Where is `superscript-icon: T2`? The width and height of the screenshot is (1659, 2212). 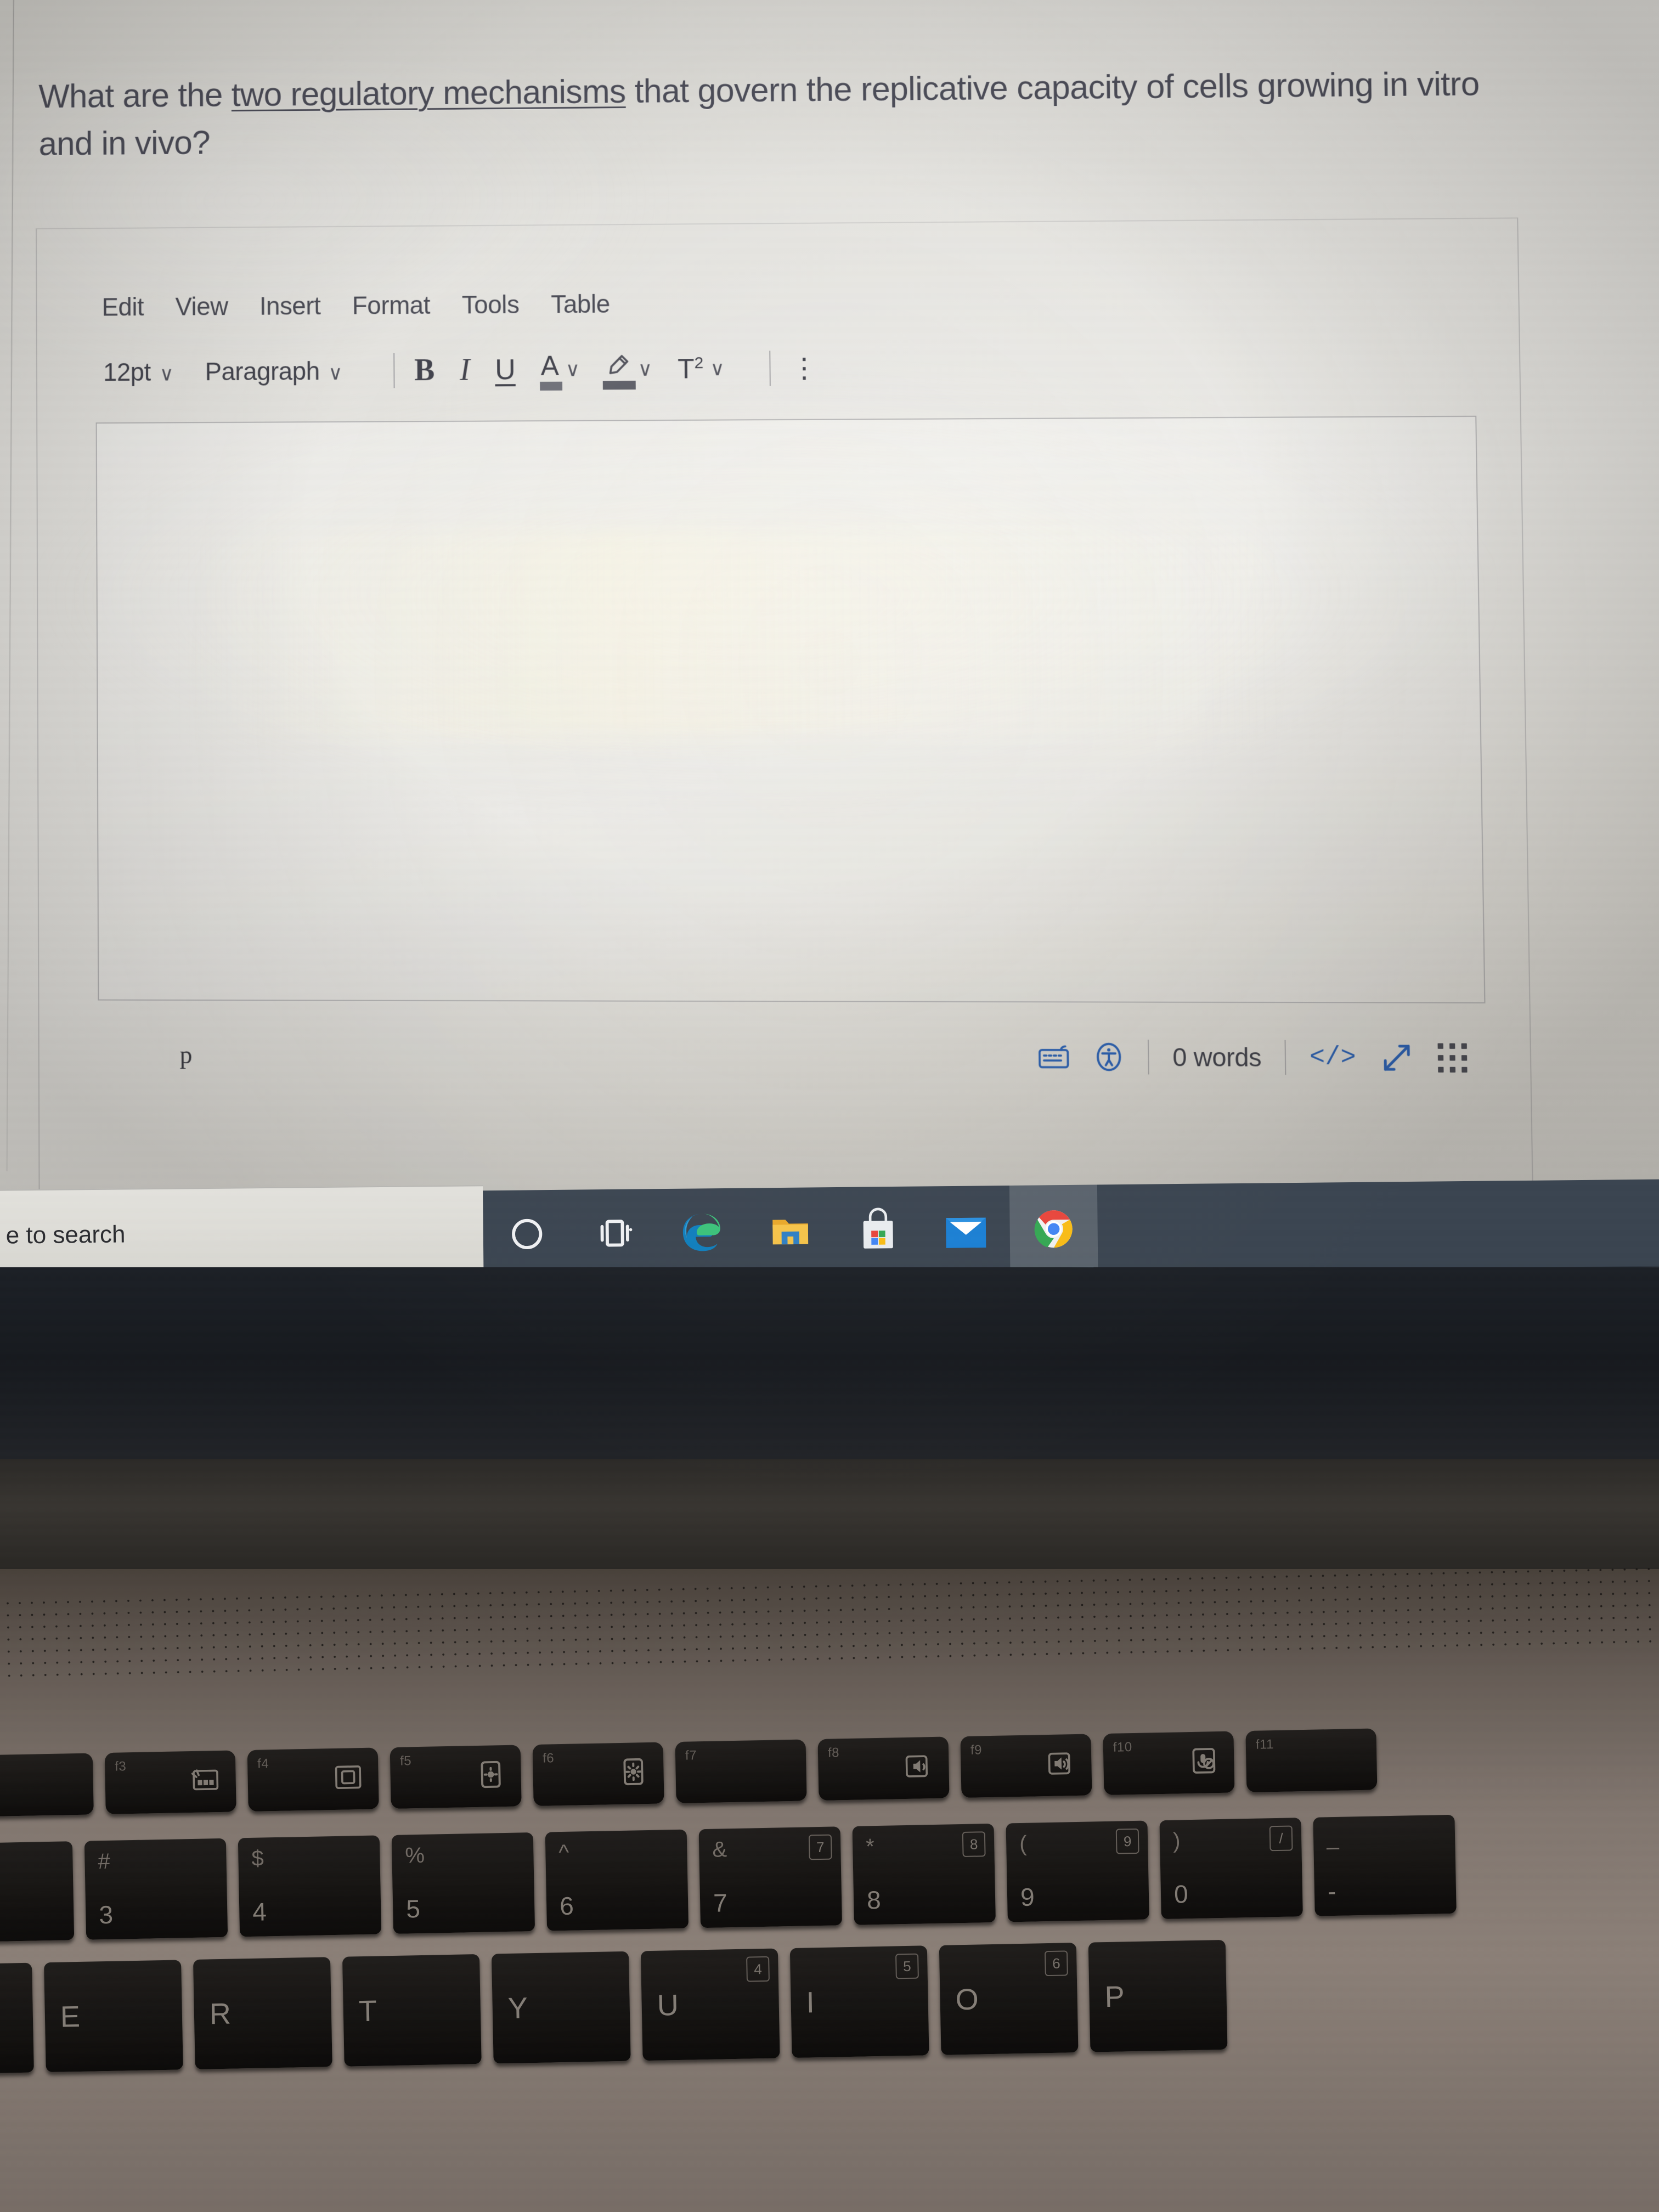 superscript-icon: T2 is located at coordinates (690, 369).